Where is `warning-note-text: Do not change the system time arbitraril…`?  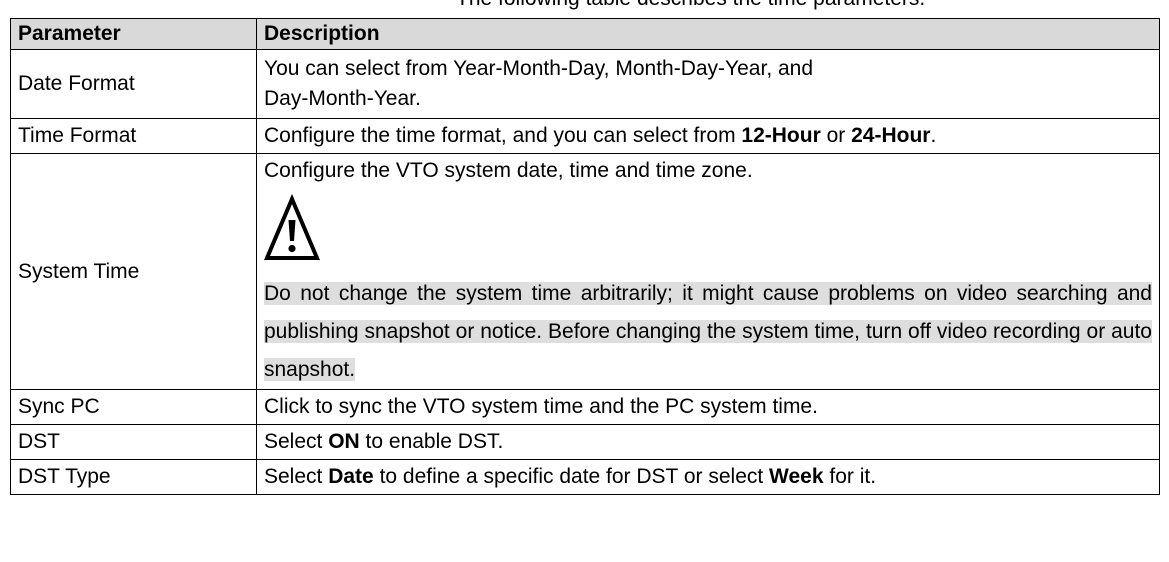
warning-note-text: Do not change the system time arbitraril… is located at coordinates (708, 331).